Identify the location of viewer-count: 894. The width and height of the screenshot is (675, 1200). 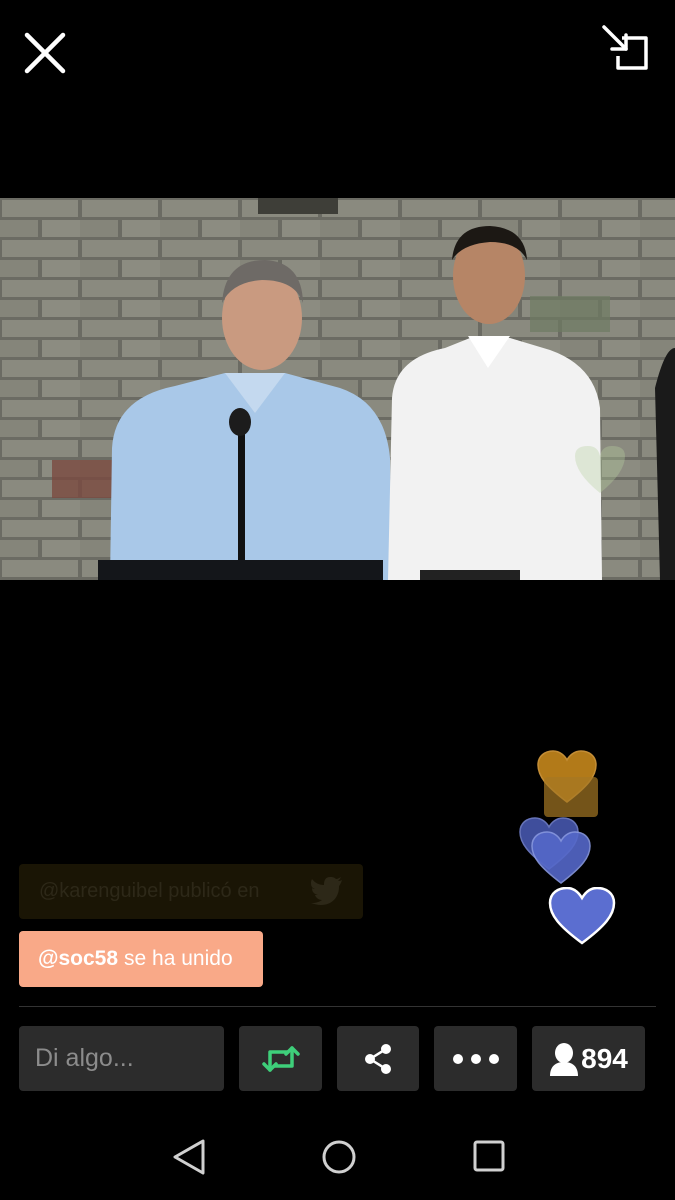
(604, 1058).